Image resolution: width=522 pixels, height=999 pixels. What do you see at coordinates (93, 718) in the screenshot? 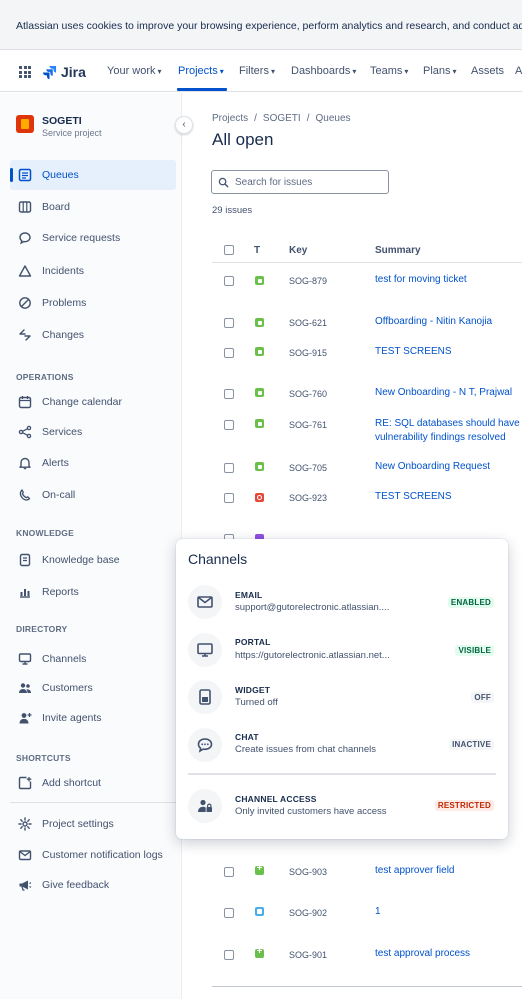
I see `sidebar-item-invite-agents: Invite agents` at bounding box center [93, 718].